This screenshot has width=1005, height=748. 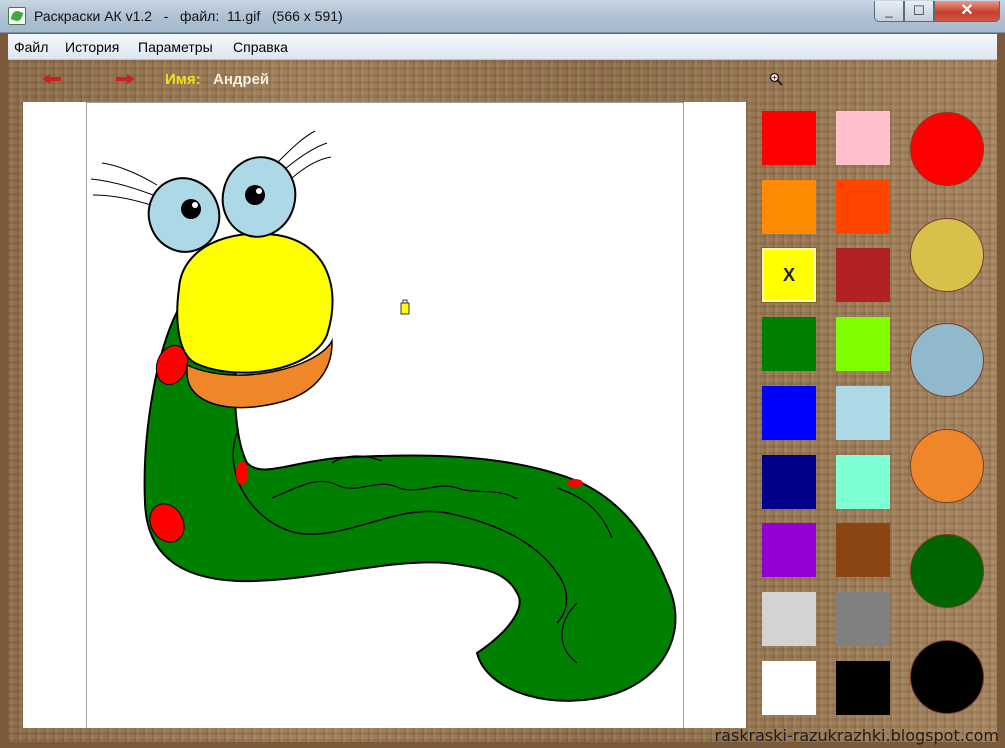 What do you see at coordinates (919, 11) in the screenshot?
I see `maximize-button: ☐` at bounding box center [919, 11].